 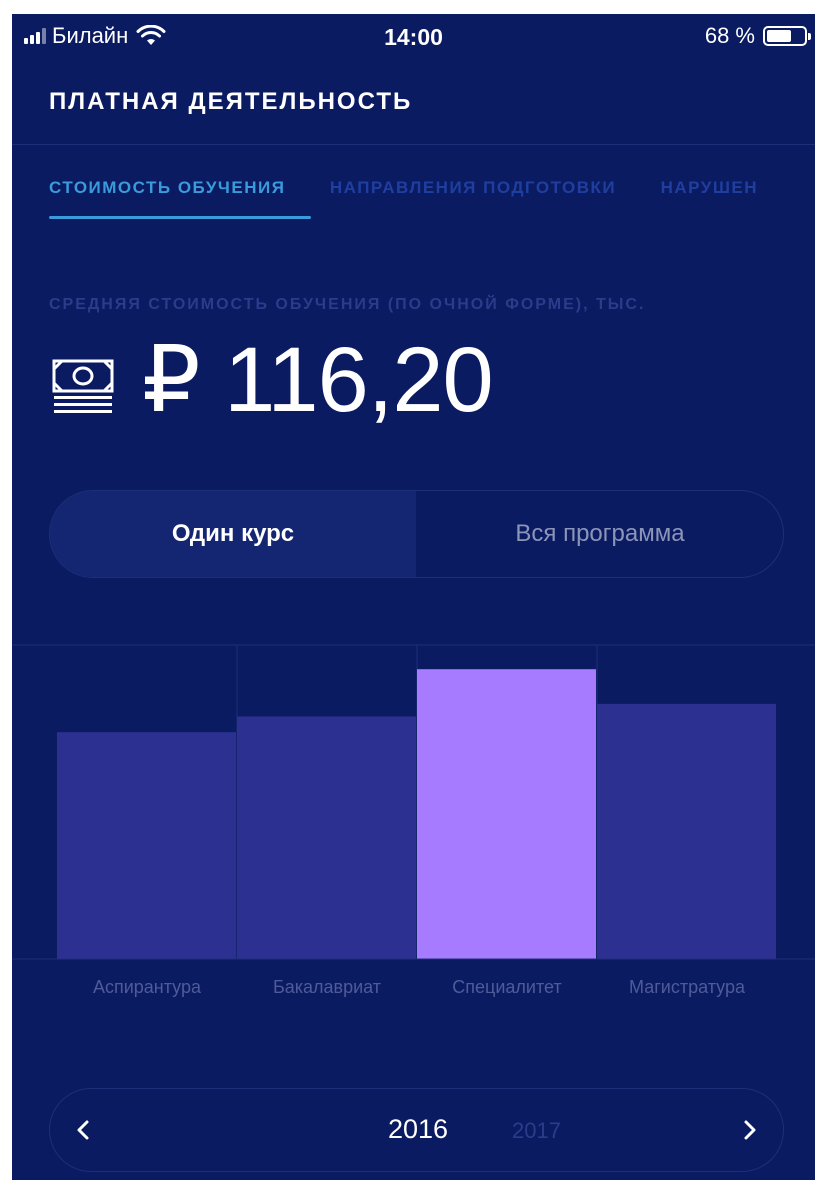 What do you see at coordinates (709, 188) in the screenshot?
I see `tab-violations: НАРУШЕН` at bounding box center [709, 188].